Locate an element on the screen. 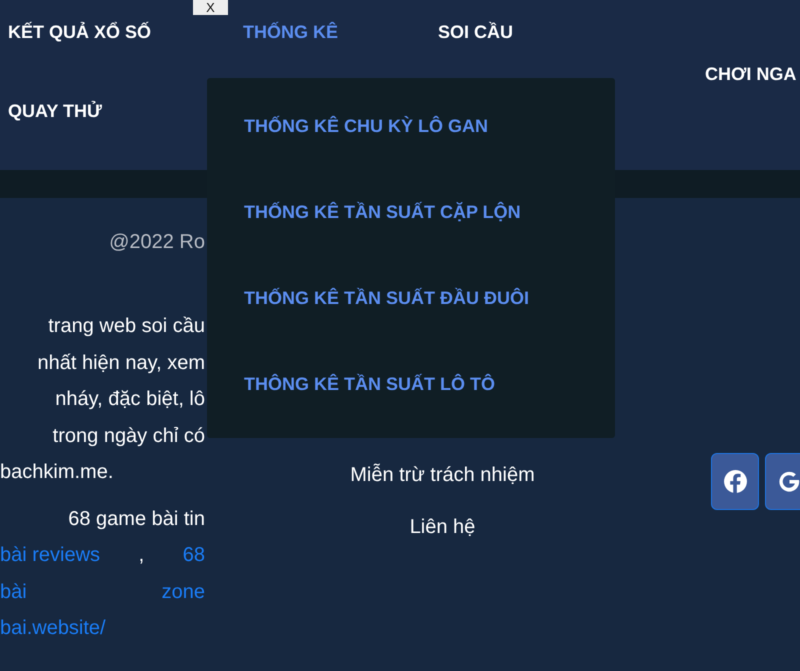  facebook-icon is located at coordinates (735, 481).